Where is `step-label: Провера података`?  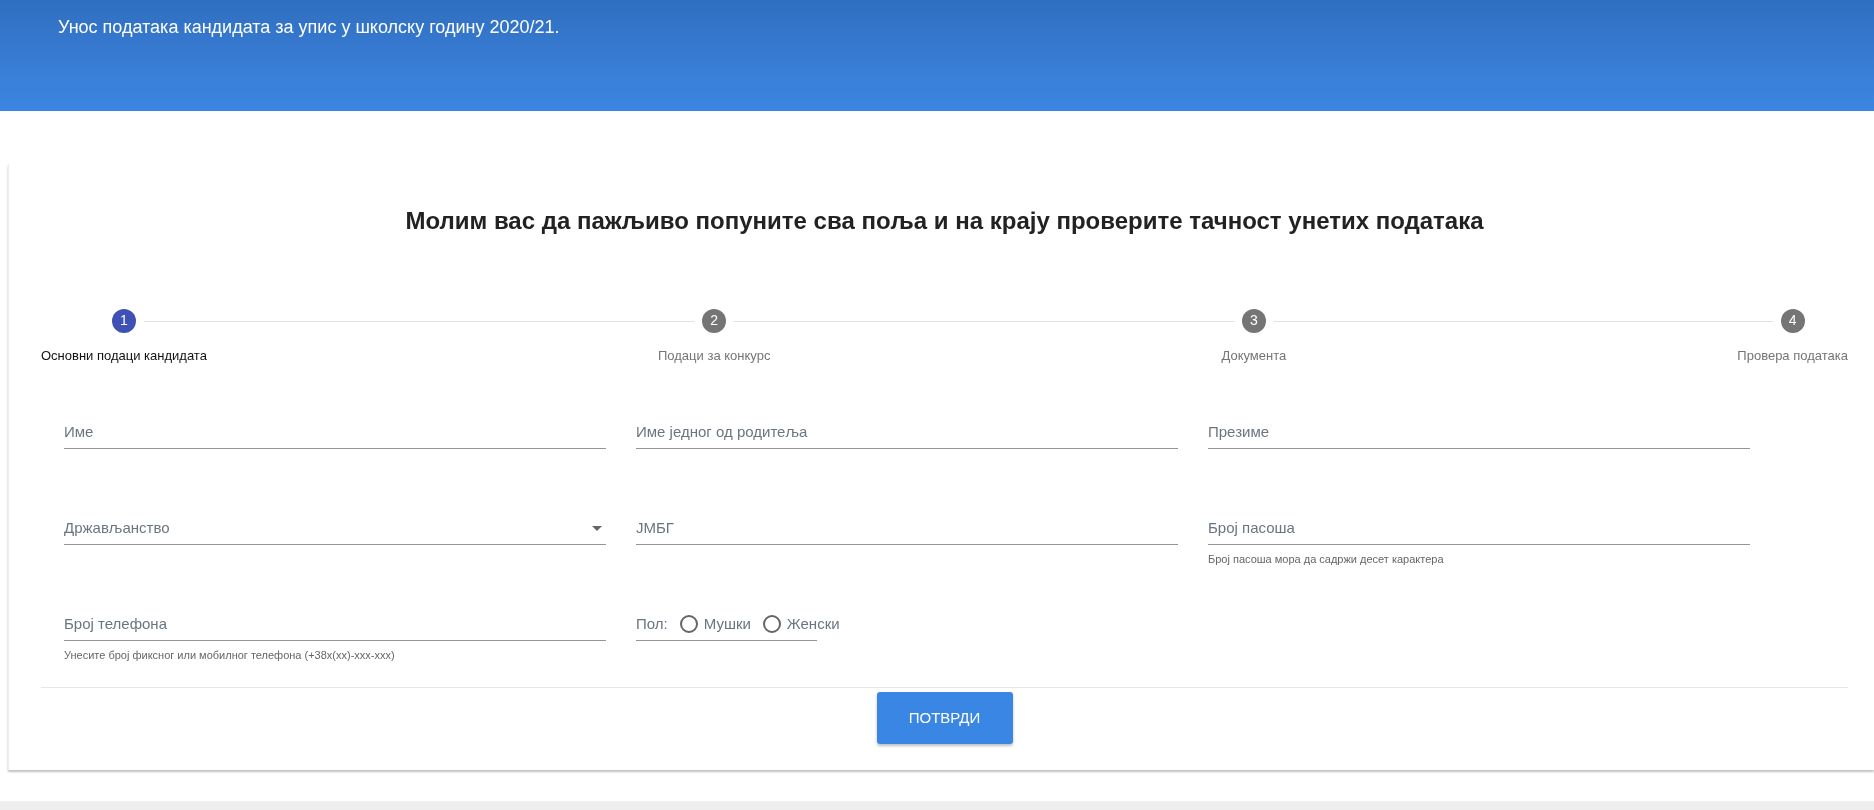
step-label: Провера података is located at coordinates (1792, 355).